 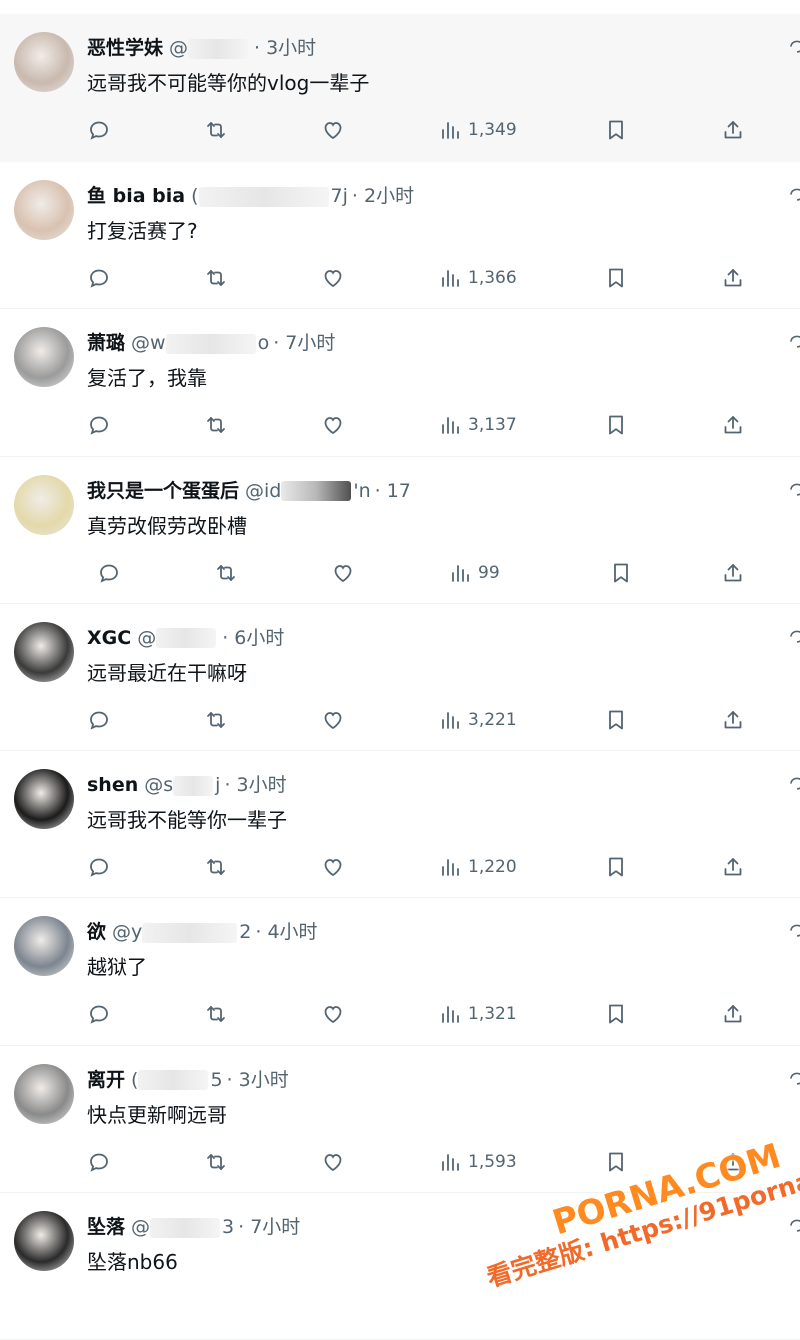 I want to click on post-time: · 4小时, so click(x=286, y=932).